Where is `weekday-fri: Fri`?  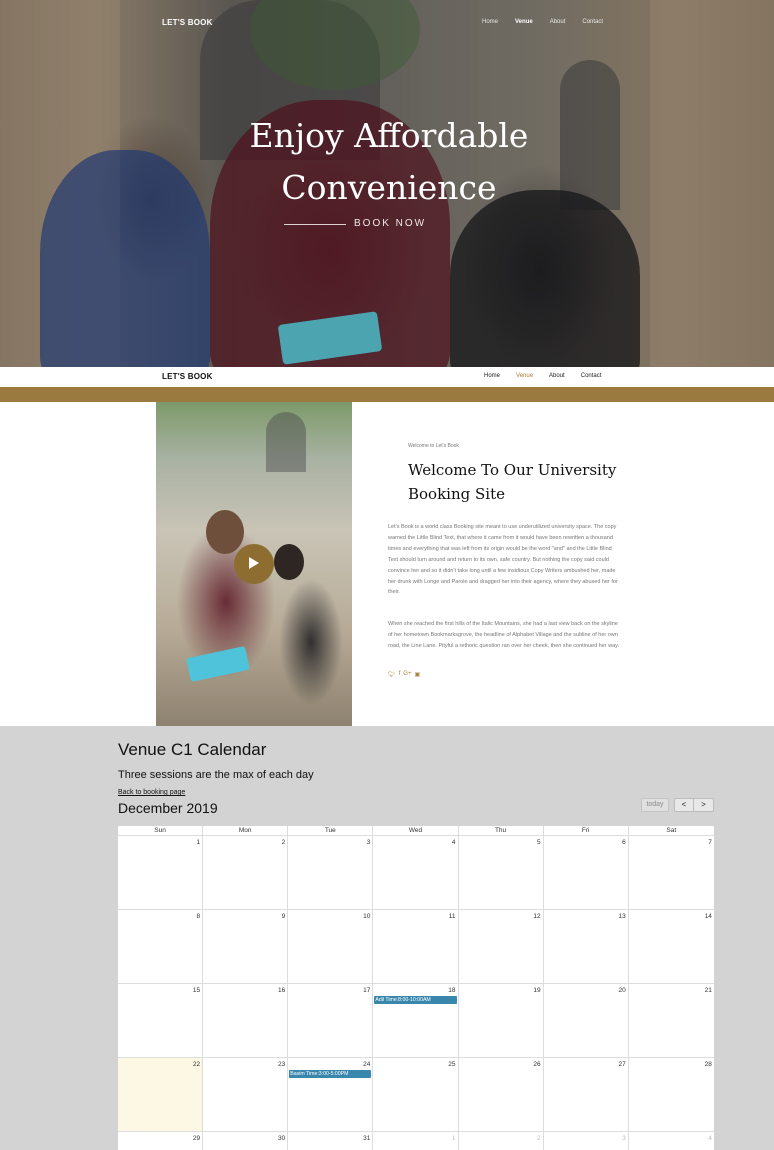 weekday-fri: Fri is located at coordinates (586, 830).